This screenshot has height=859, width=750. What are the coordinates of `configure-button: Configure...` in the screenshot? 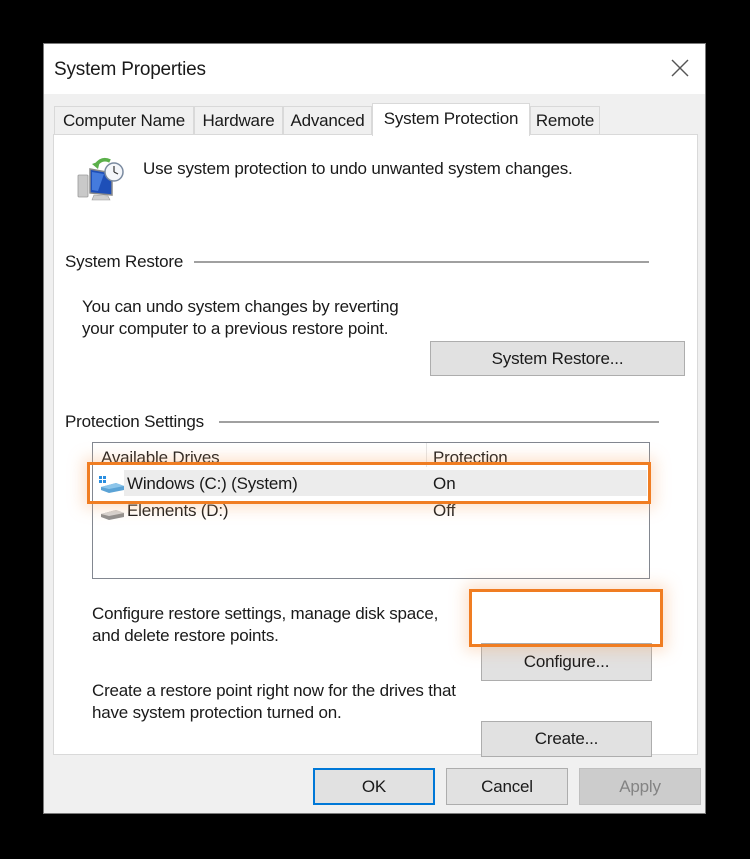 It's located at (566, 662).